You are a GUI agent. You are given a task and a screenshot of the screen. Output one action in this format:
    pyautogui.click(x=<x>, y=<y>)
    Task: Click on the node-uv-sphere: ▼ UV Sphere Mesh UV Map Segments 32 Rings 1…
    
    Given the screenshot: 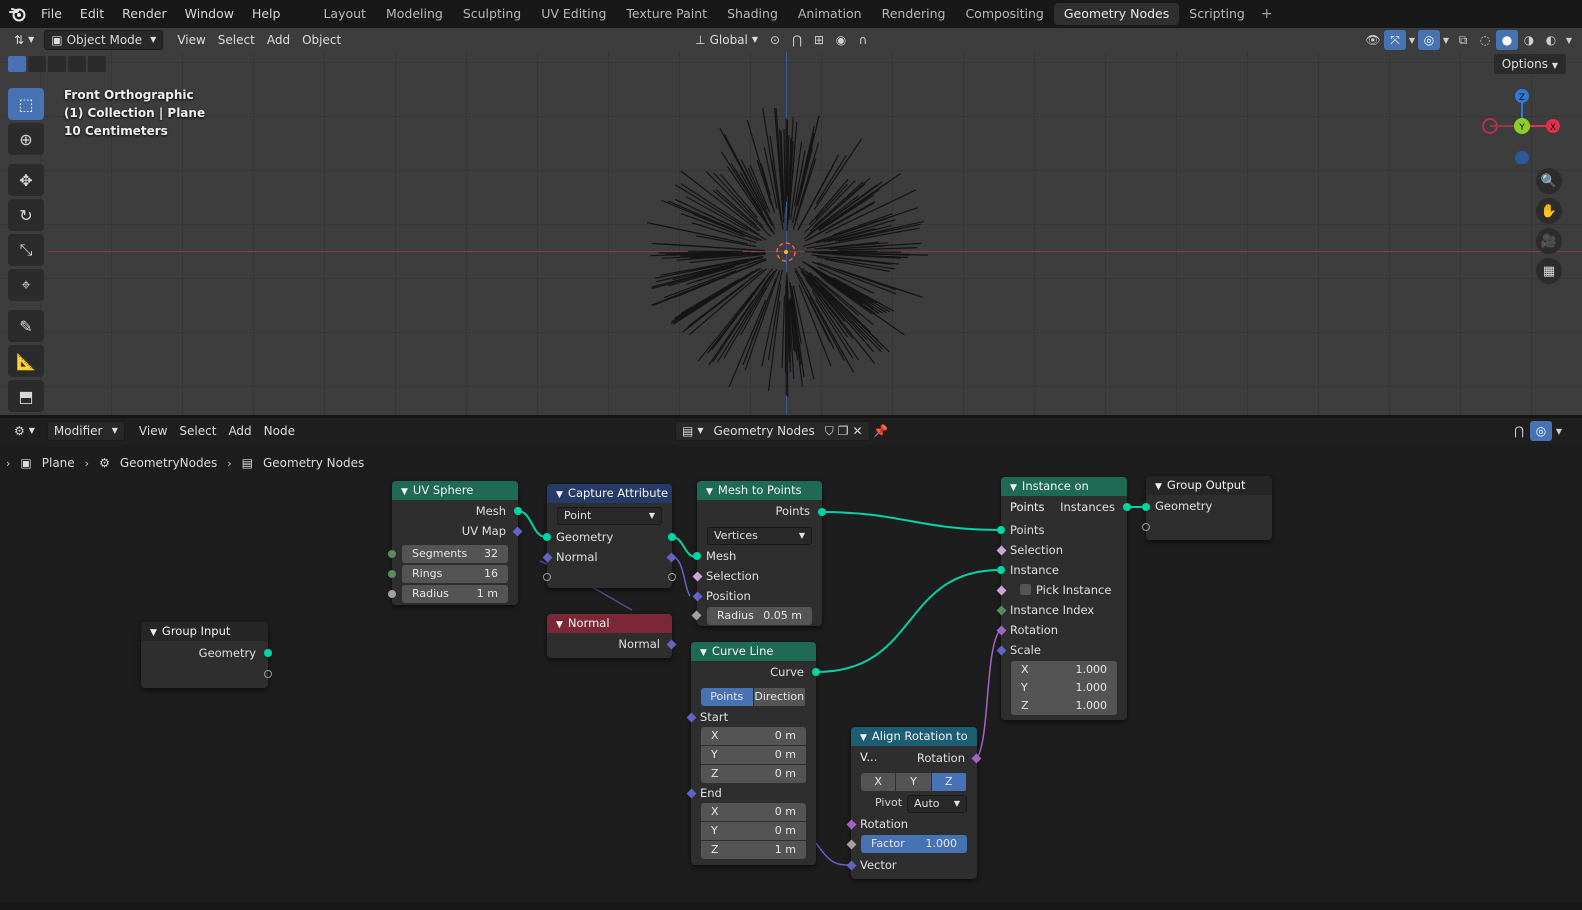 What is the action you would take?
    pyautogui.click(x=455, y=543)
    